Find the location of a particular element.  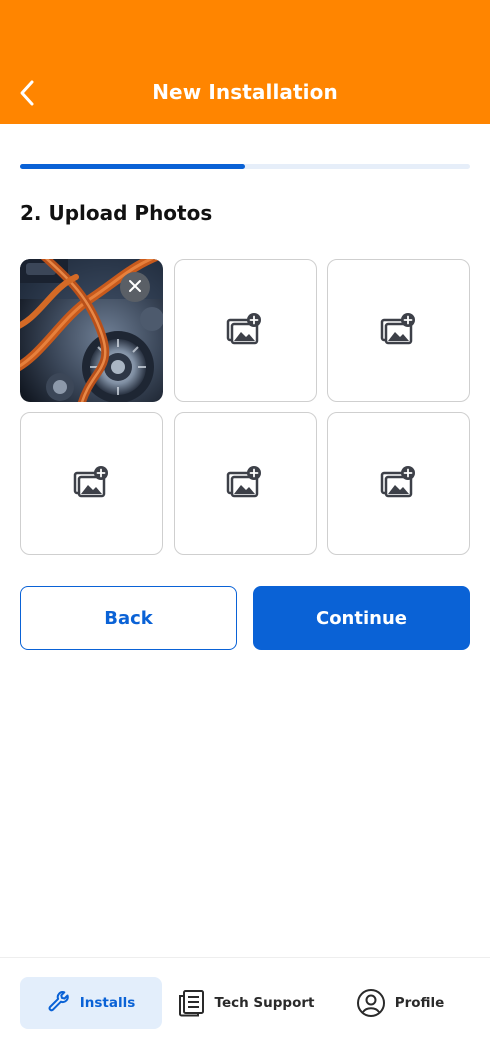

section-title: 2. Upload Photos is located at coordinates (116, 213).